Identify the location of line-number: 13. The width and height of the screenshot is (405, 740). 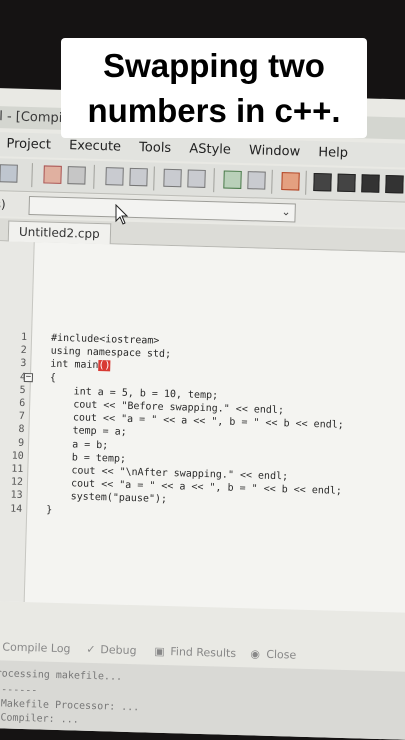
(16, 496).